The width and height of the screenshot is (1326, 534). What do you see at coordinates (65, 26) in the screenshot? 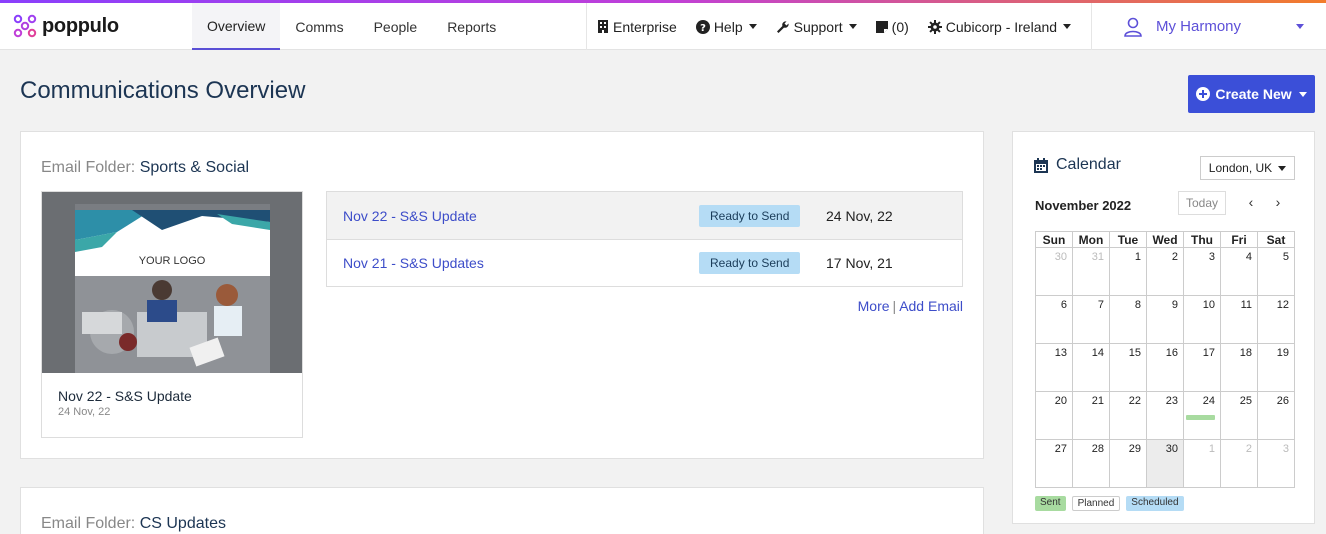
I see `poppulo-logo: poppulo` at bounding box center [65, 26].